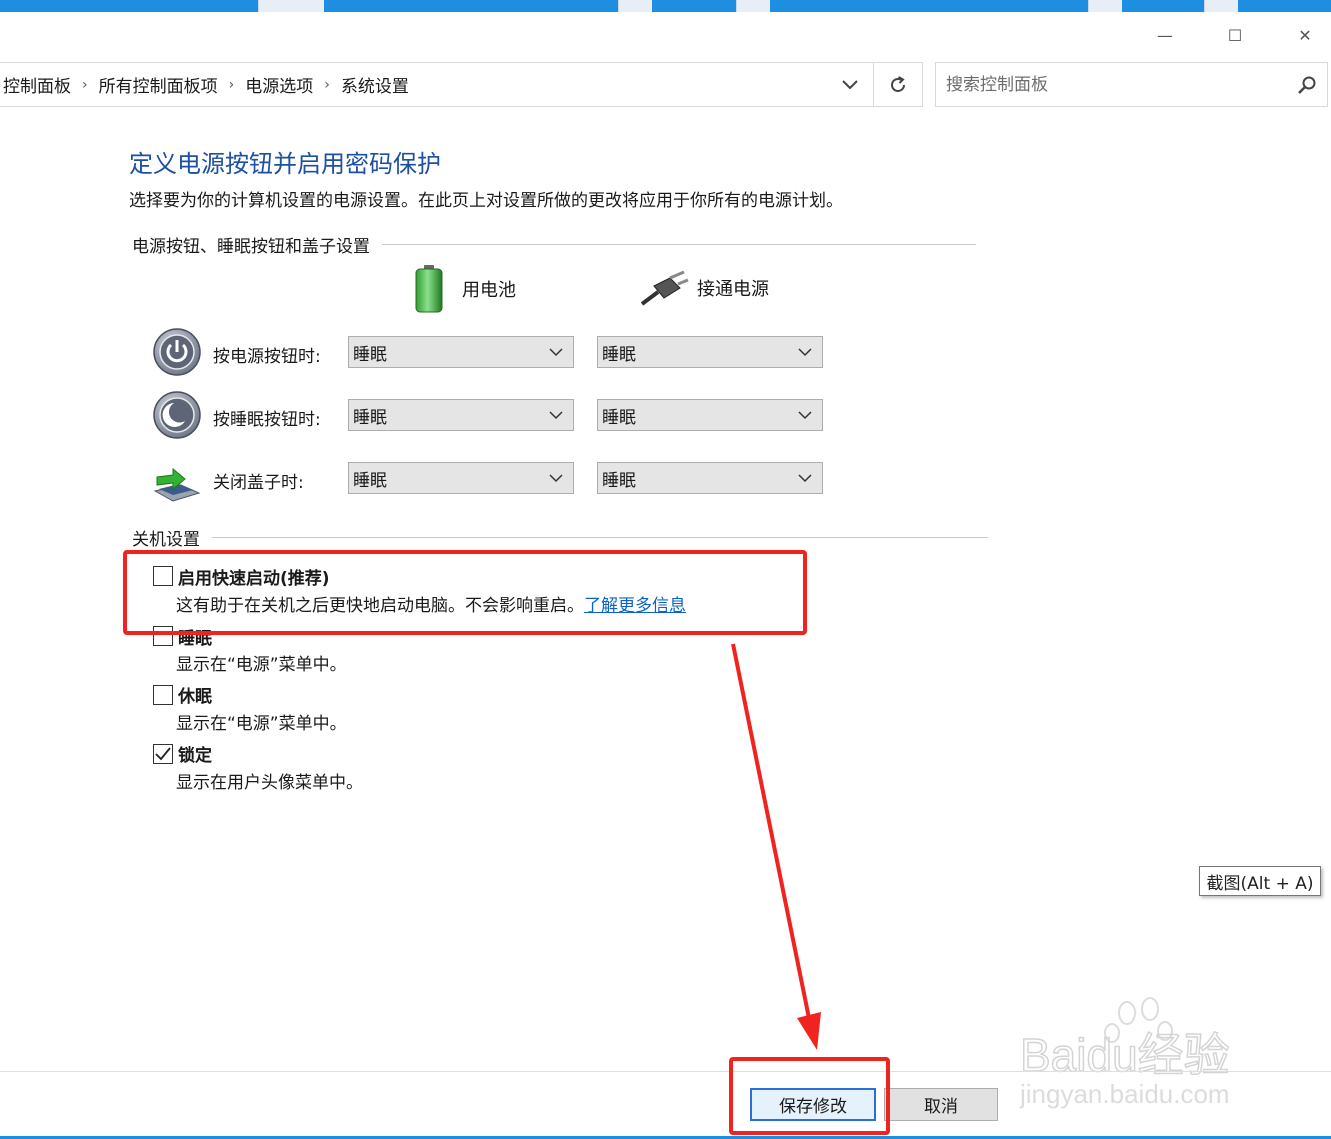 This screenshot has width=1331, height=1139. I want to click on search-input, so click(1111, 84).